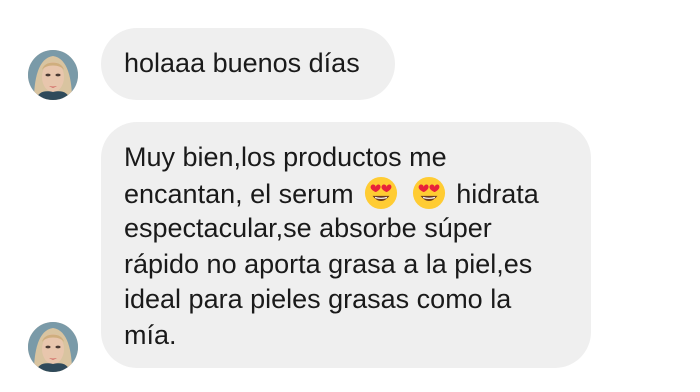  Describe the element at coordinates (497, 193) in the screenshot. I see `message-text-segment: hidrata` at that location.